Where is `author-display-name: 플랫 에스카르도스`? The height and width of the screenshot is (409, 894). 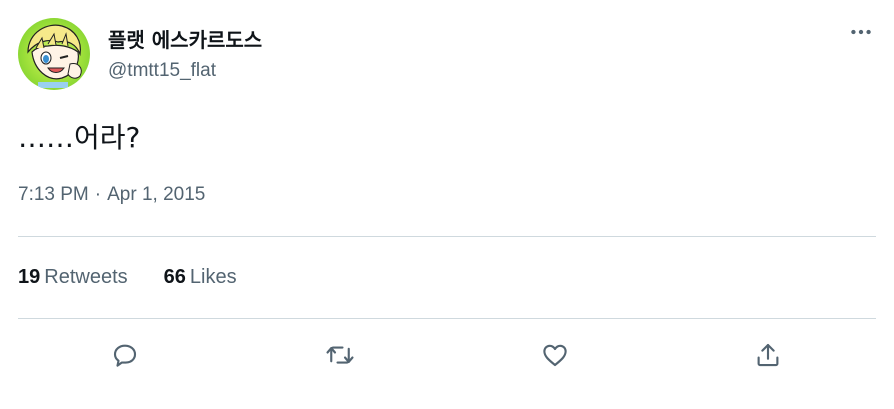
author-display-name: 플랫 에스카르도스 is located at coordinates (185, 38).